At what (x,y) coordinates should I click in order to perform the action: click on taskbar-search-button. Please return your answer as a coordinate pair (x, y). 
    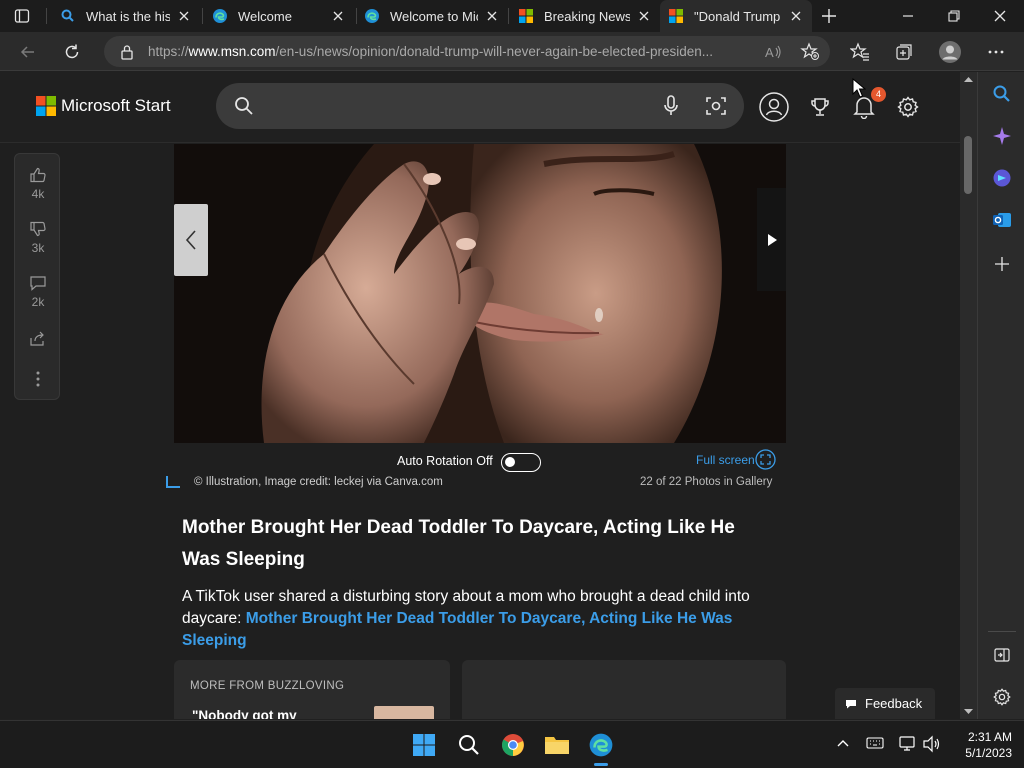
    Looking at the image, I should click on (469, 745).